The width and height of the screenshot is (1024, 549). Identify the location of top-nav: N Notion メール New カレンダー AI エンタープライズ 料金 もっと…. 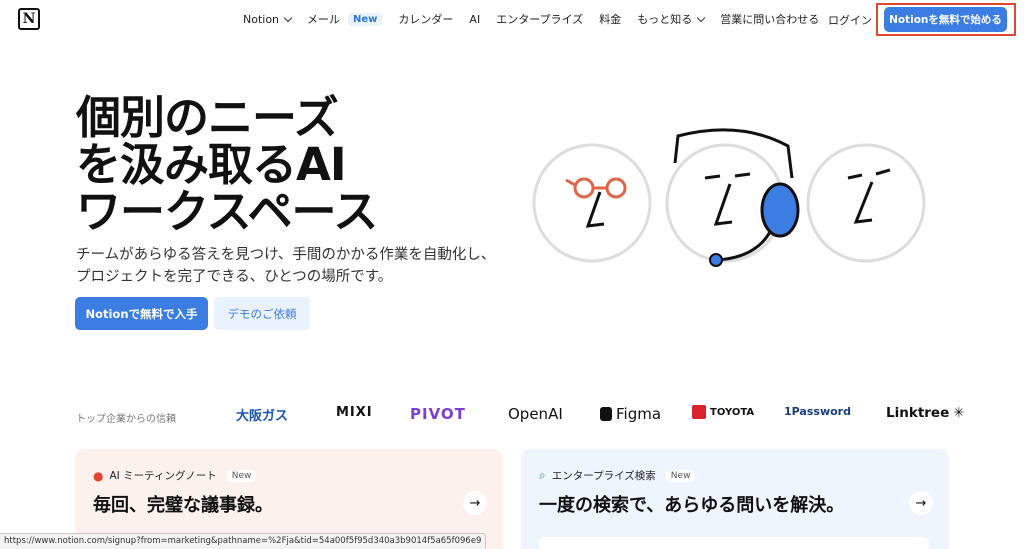
(512, 19).